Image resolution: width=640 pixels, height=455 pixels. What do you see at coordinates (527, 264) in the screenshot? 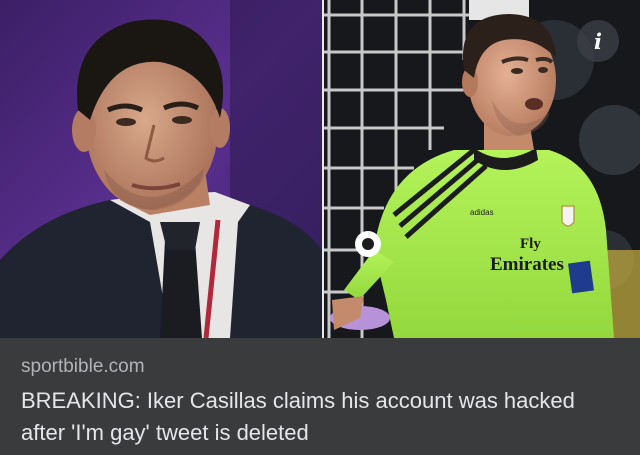
I see `jersey-sponsor-line2: Emirates` at bounding box center [527, 264].